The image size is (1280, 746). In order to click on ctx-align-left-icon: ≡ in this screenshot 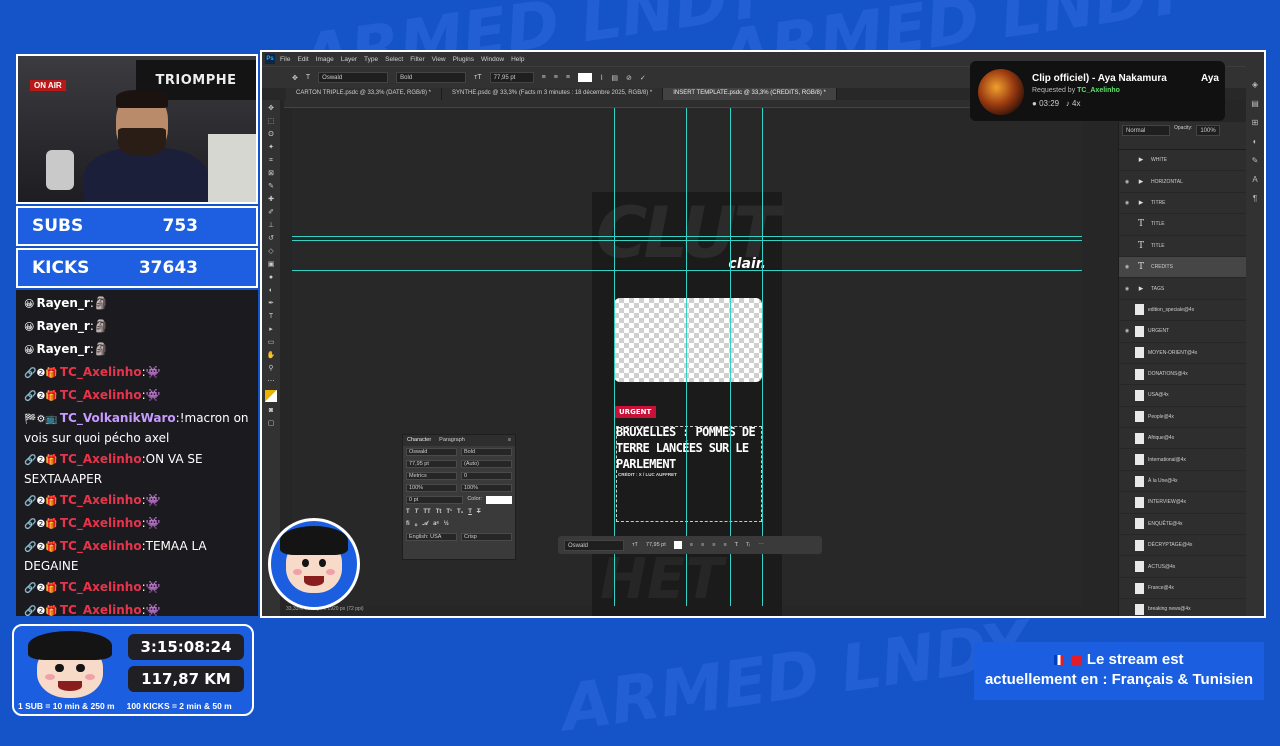, I will do `click(691, 545)`.